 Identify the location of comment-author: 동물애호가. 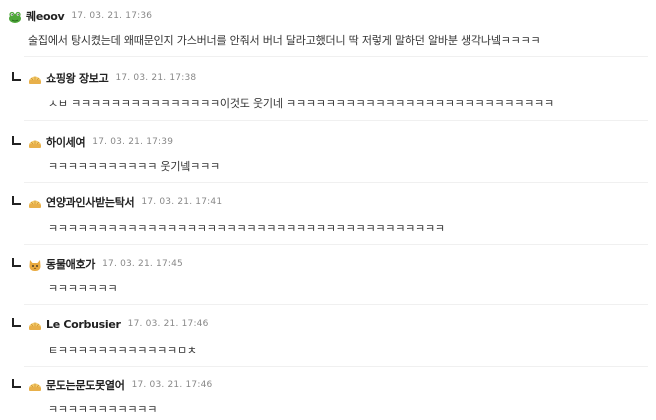
(70, 264).